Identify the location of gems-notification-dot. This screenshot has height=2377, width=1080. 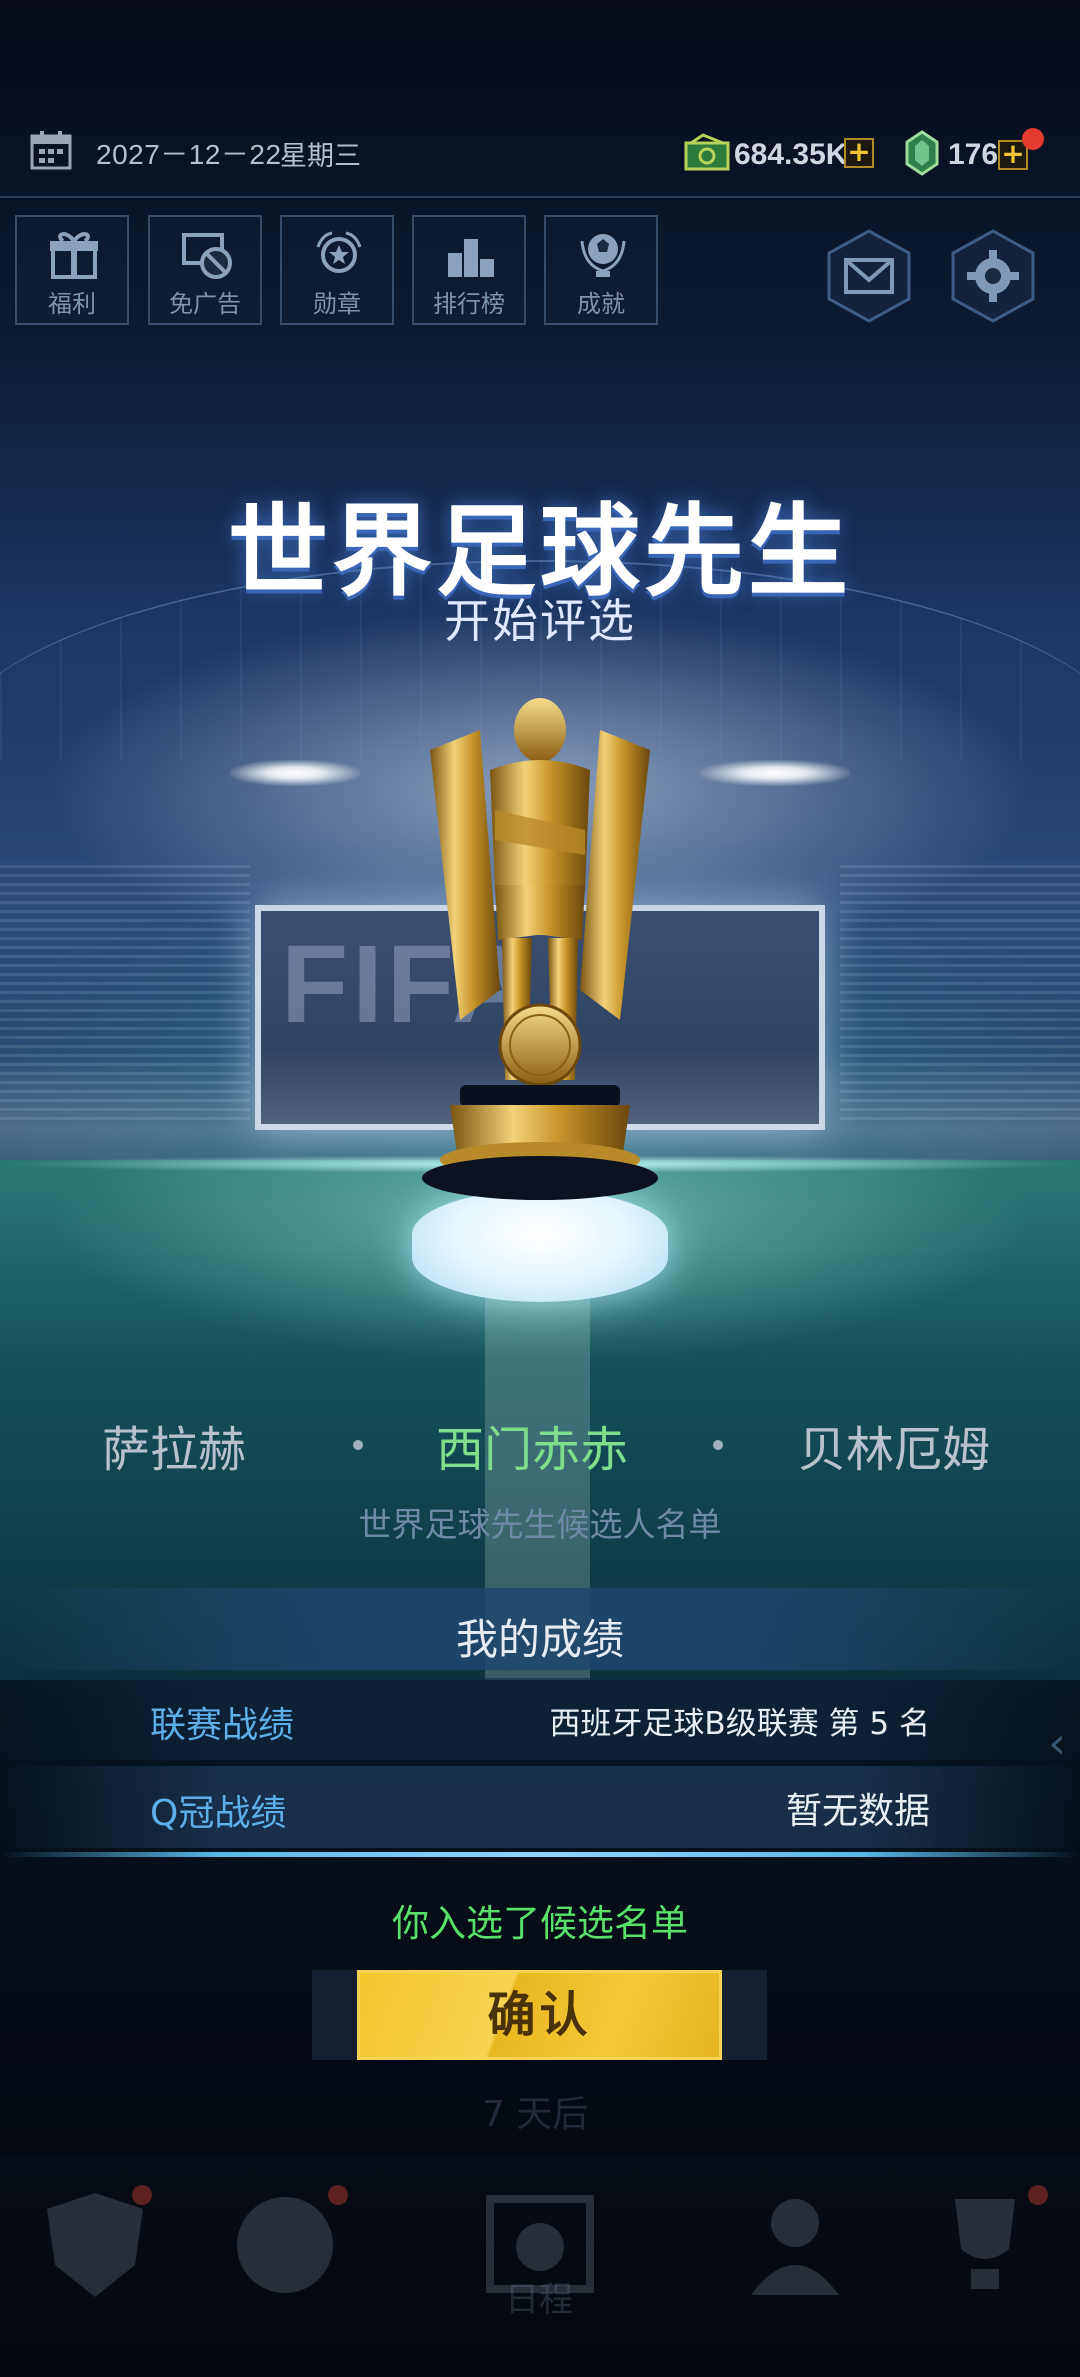
(1033, 139).